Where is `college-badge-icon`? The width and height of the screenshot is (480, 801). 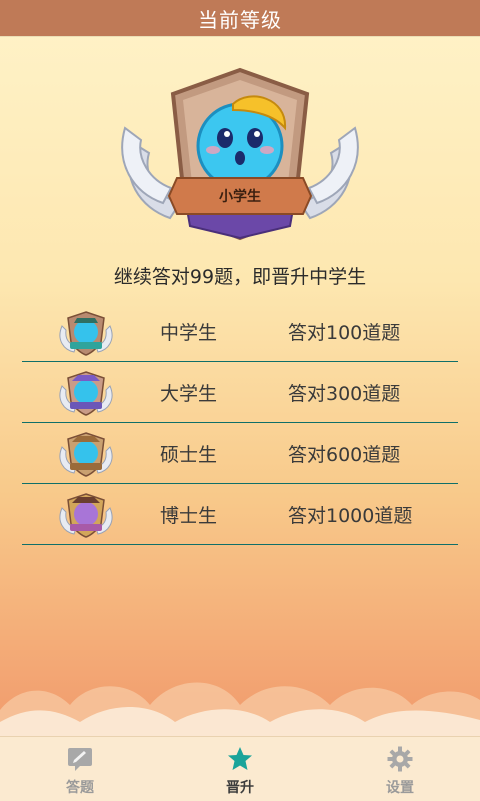
college-badge-icon is located at coordinates (86, 393).